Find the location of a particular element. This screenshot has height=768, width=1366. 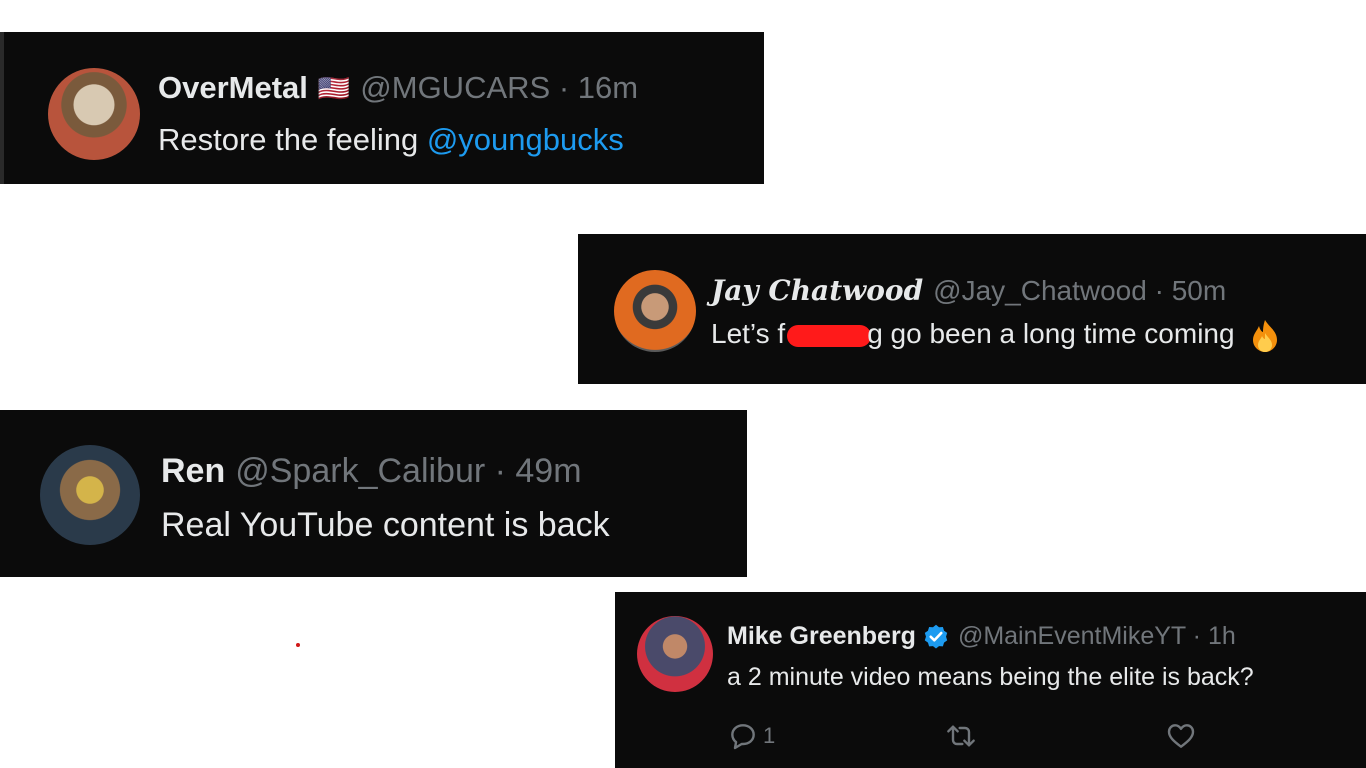

like-button is located at coordinates (1181, 736).